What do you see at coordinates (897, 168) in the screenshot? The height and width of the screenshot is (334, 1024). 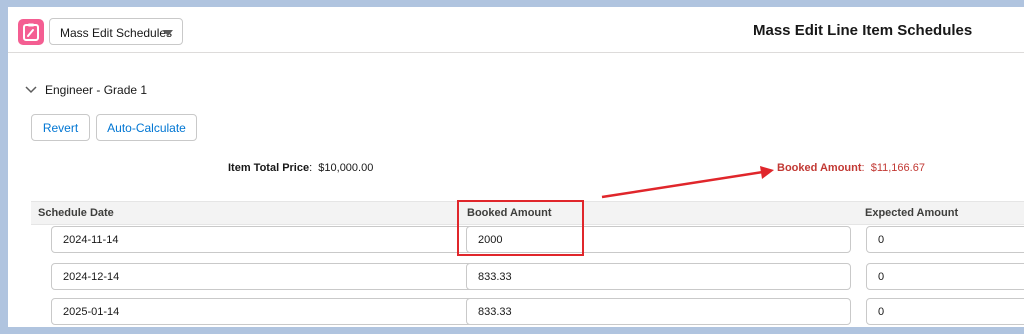 I see `booked-amount-value: $11,166.67` at bounding box center [897, 168].